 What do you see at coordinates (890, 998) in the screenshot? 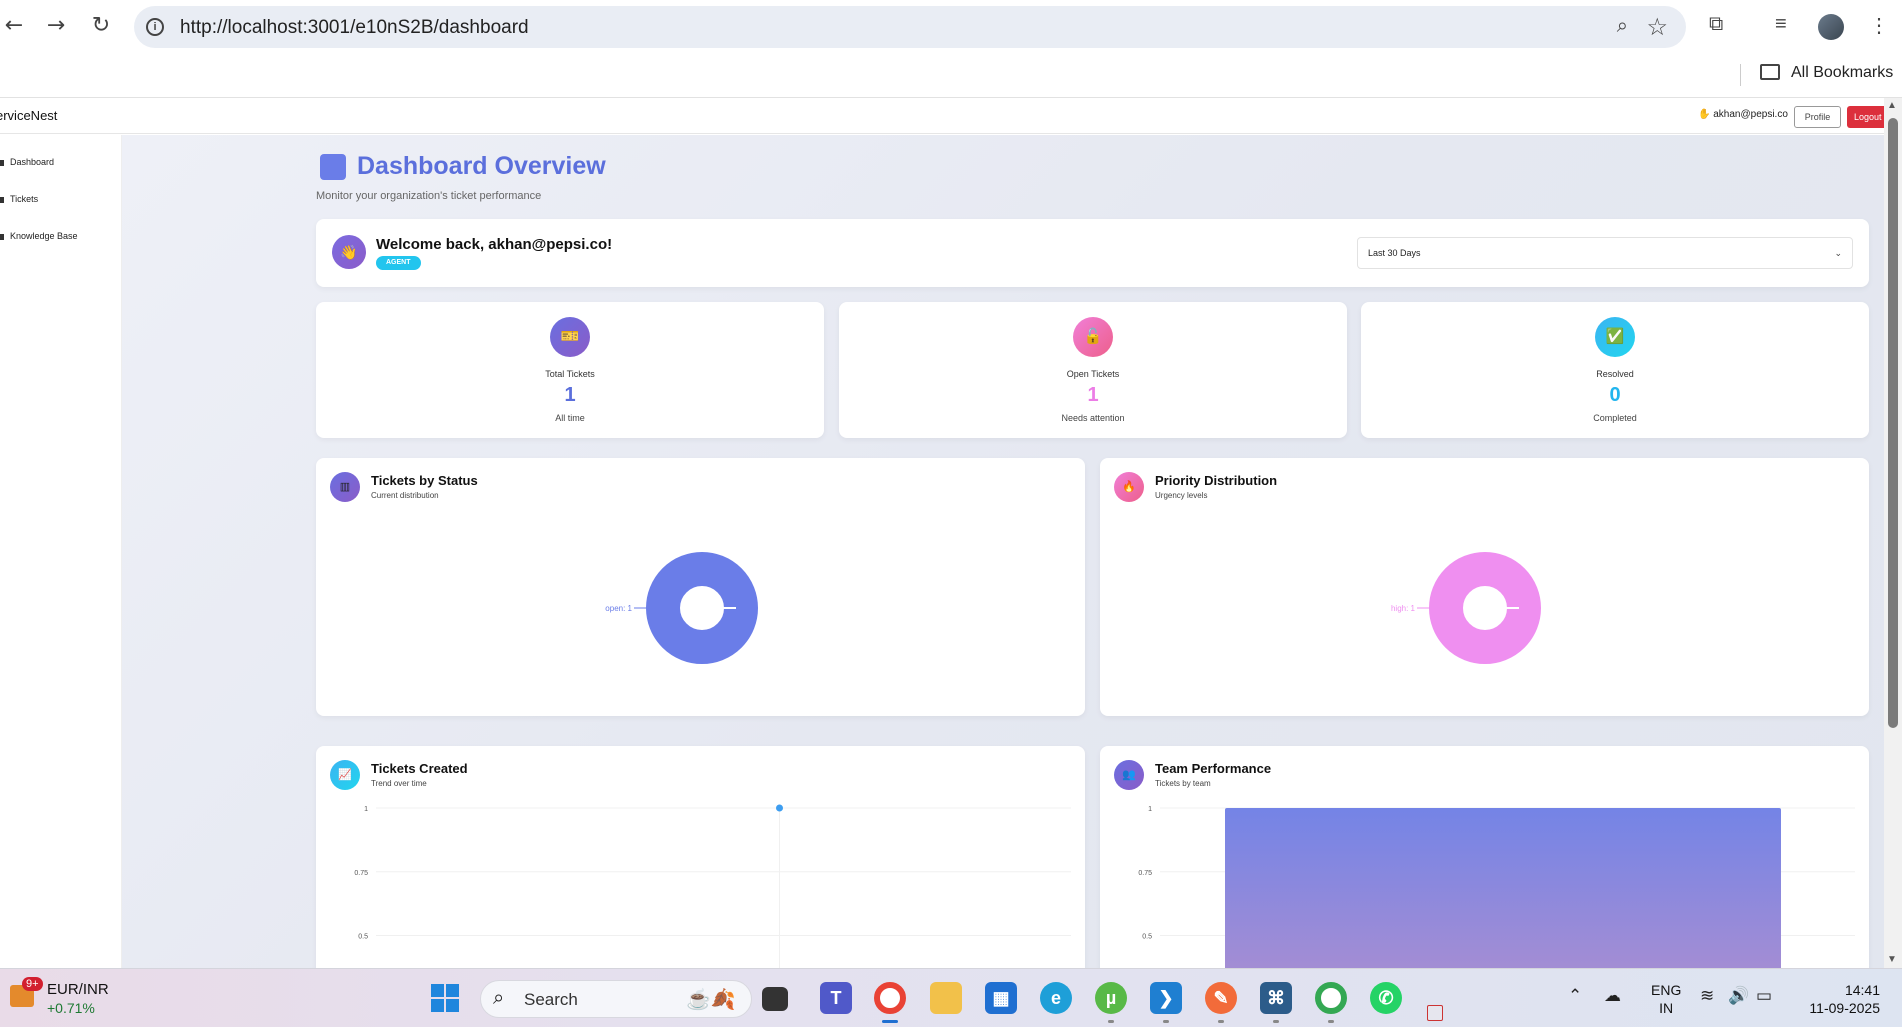
I see `chrome-icon` at bounding box center [890, 998].